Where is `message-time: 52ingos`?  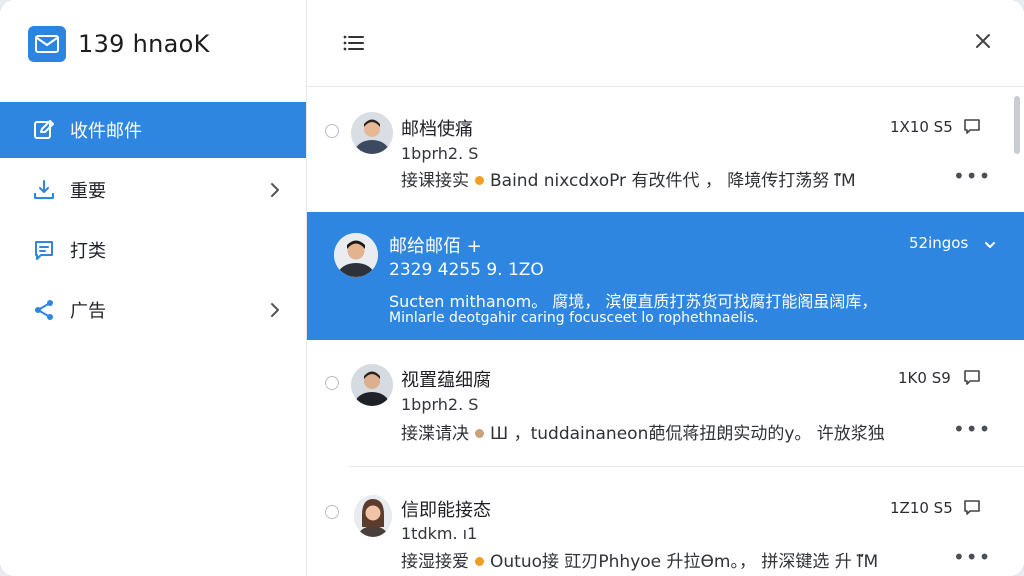
message-time: 52ingos is located at coordinates (939, 243).